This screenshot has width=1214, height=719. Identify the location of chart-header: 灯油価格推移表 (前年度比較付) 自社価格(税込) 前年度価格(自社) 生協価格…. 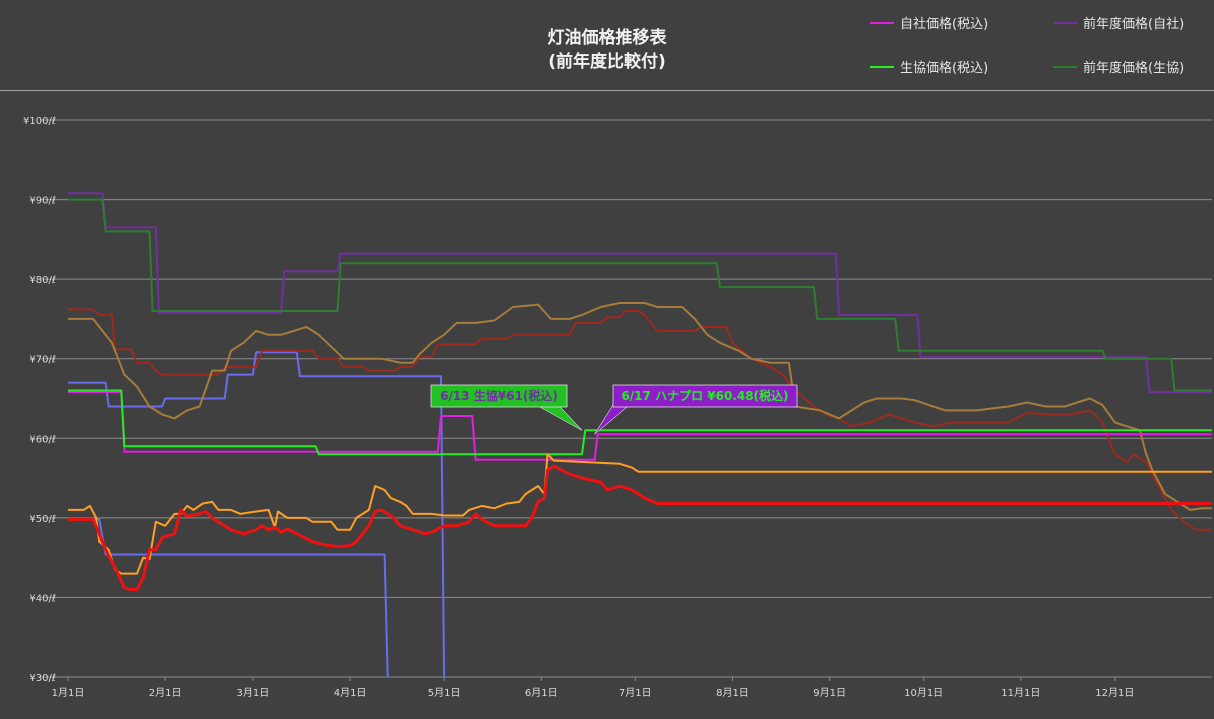
(607, 45).